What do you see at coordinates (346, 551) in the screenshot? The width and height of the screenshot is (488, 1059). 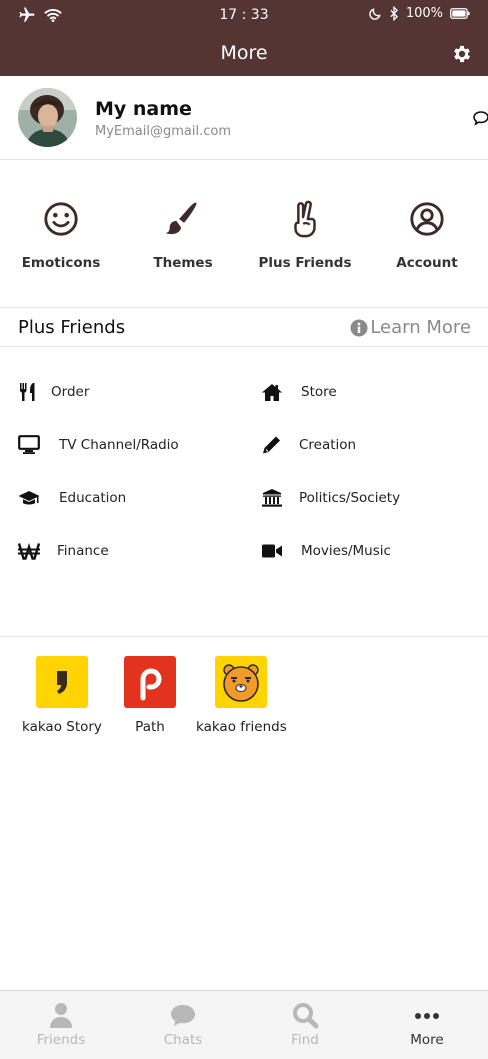 I see `category-label: Movies/Music` at bounding box center [346, 551].